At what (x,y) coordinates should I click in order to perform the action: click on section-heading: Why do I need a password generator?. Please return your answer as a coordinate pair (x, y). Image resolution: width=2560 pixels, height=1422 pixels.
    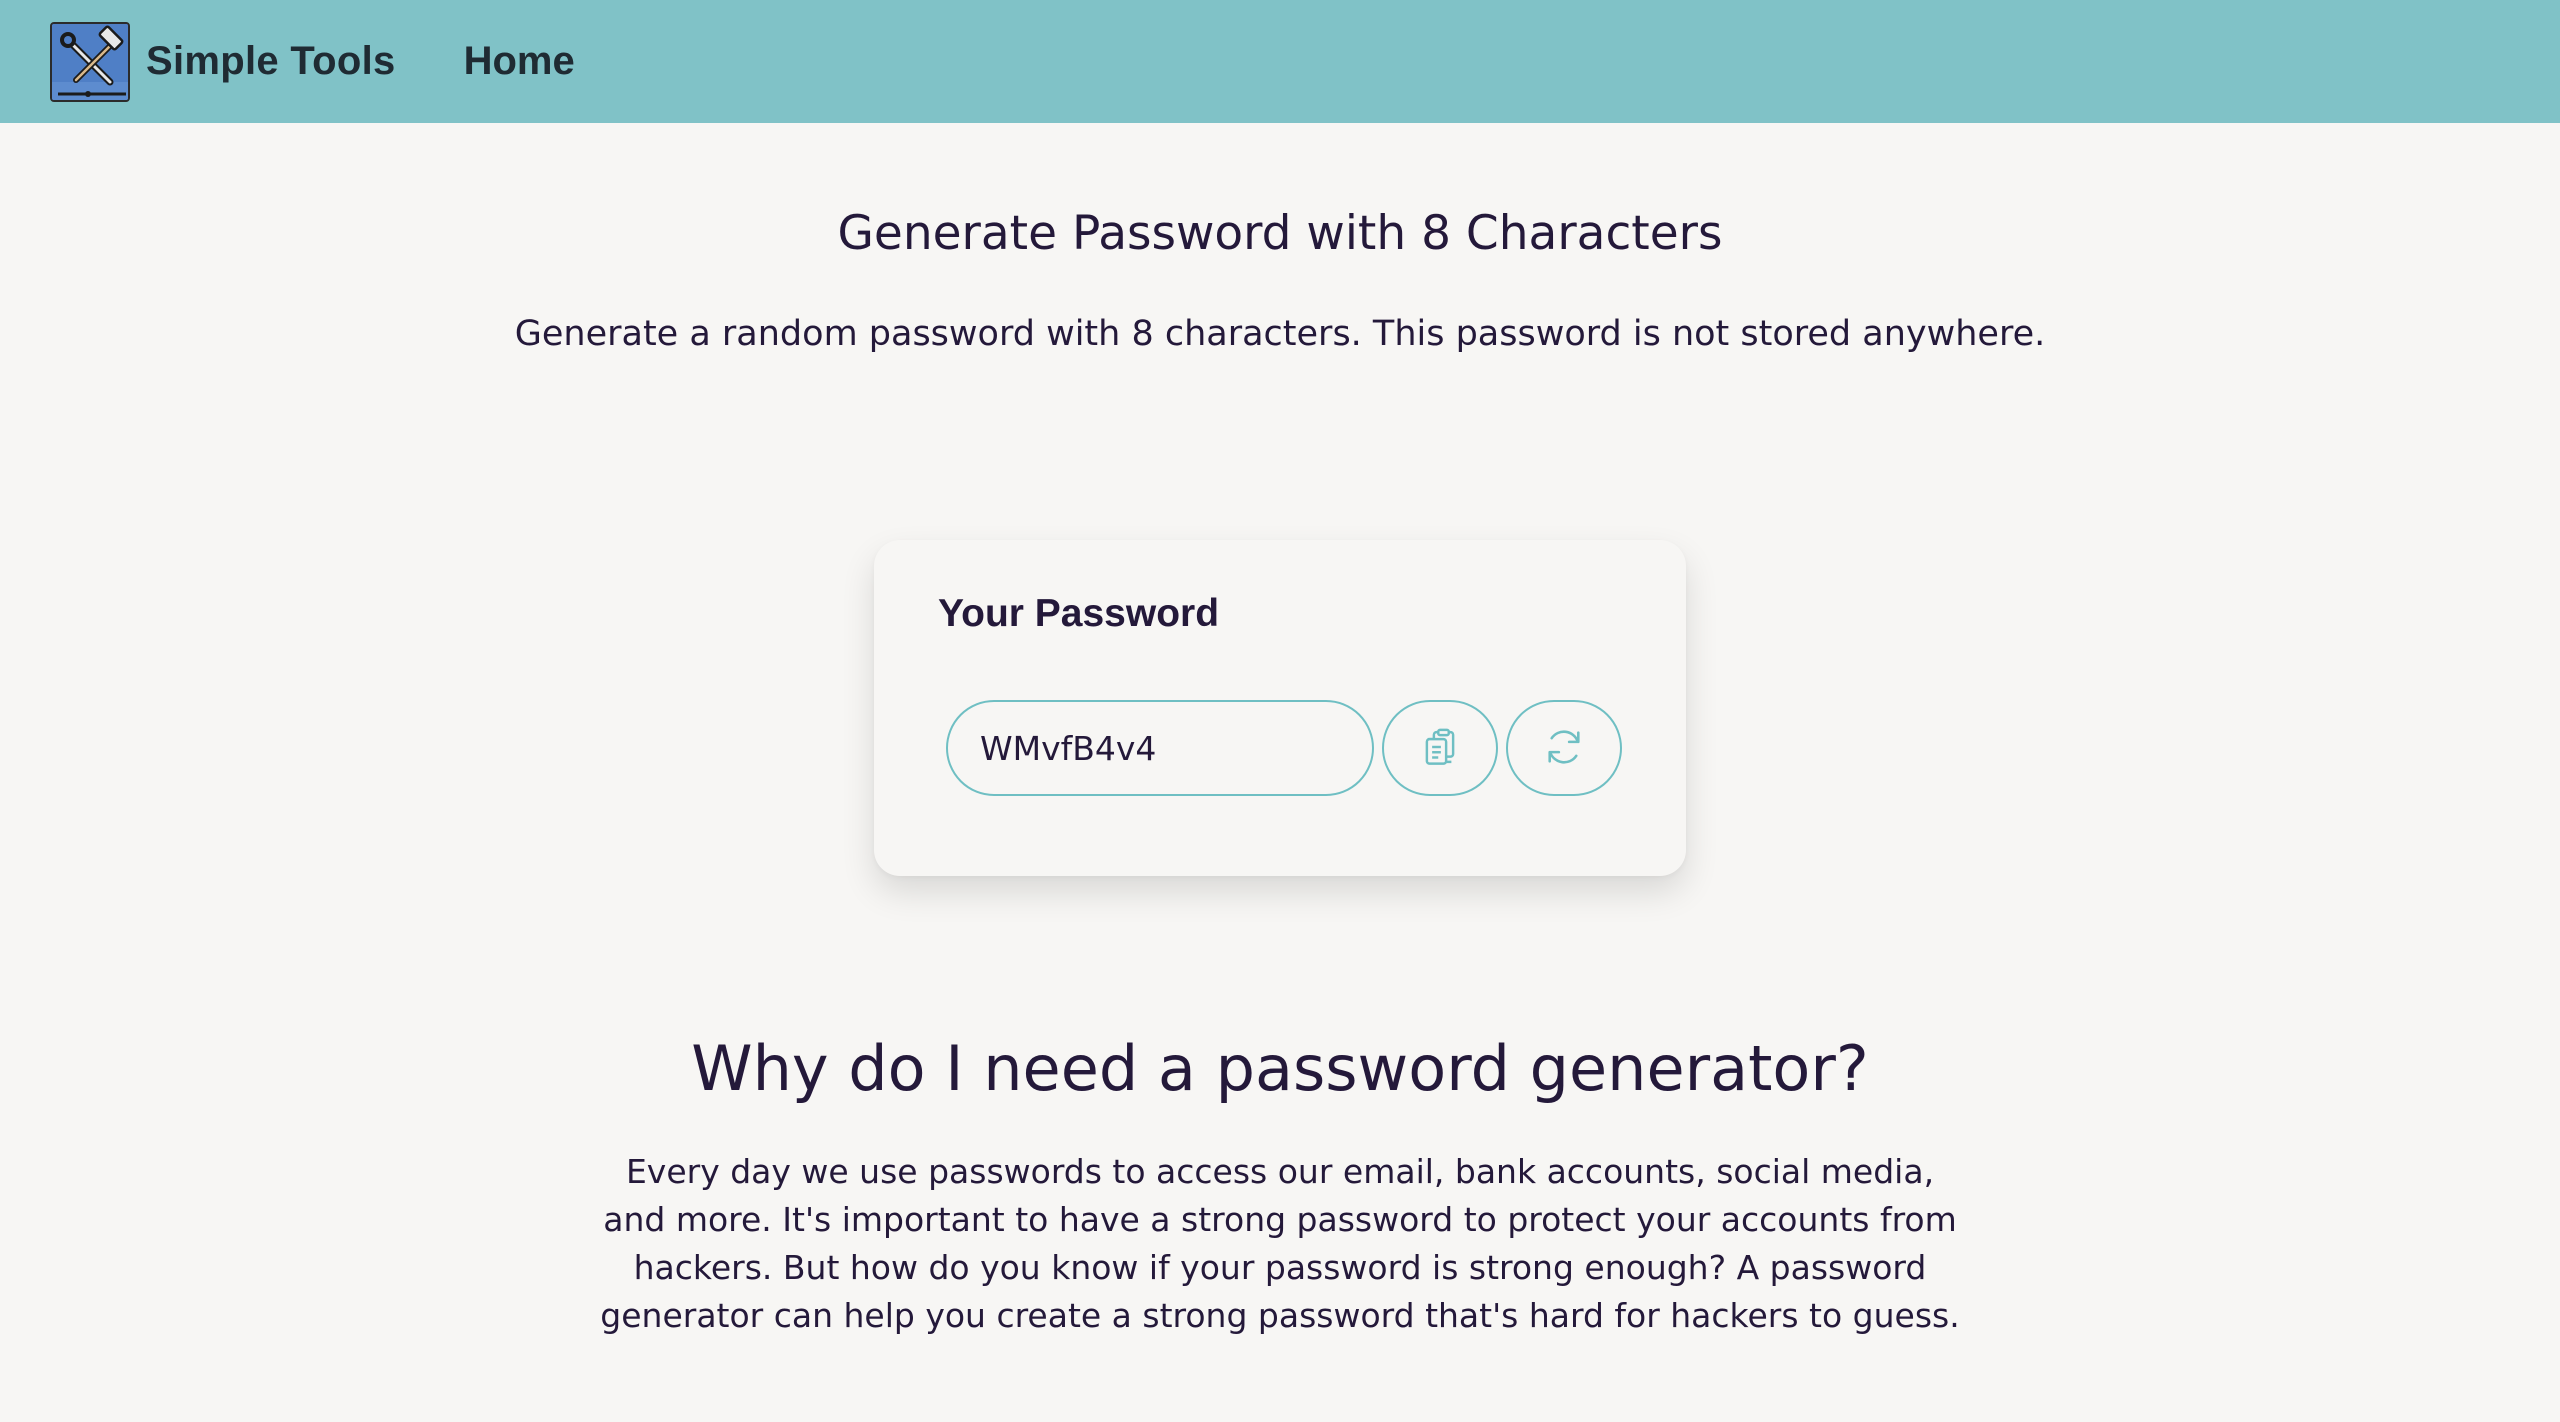
    Looking at the image, I should click on (1280, 1068).